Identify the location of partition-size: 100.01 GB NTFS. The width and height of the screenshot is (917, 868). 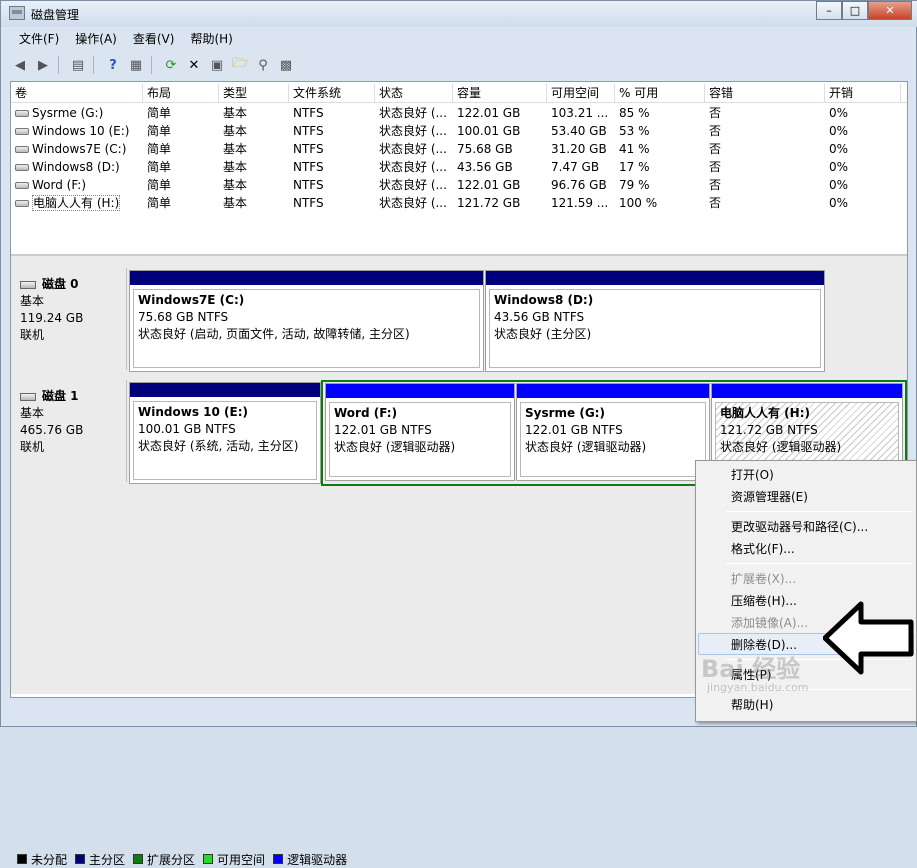
(187, 429).